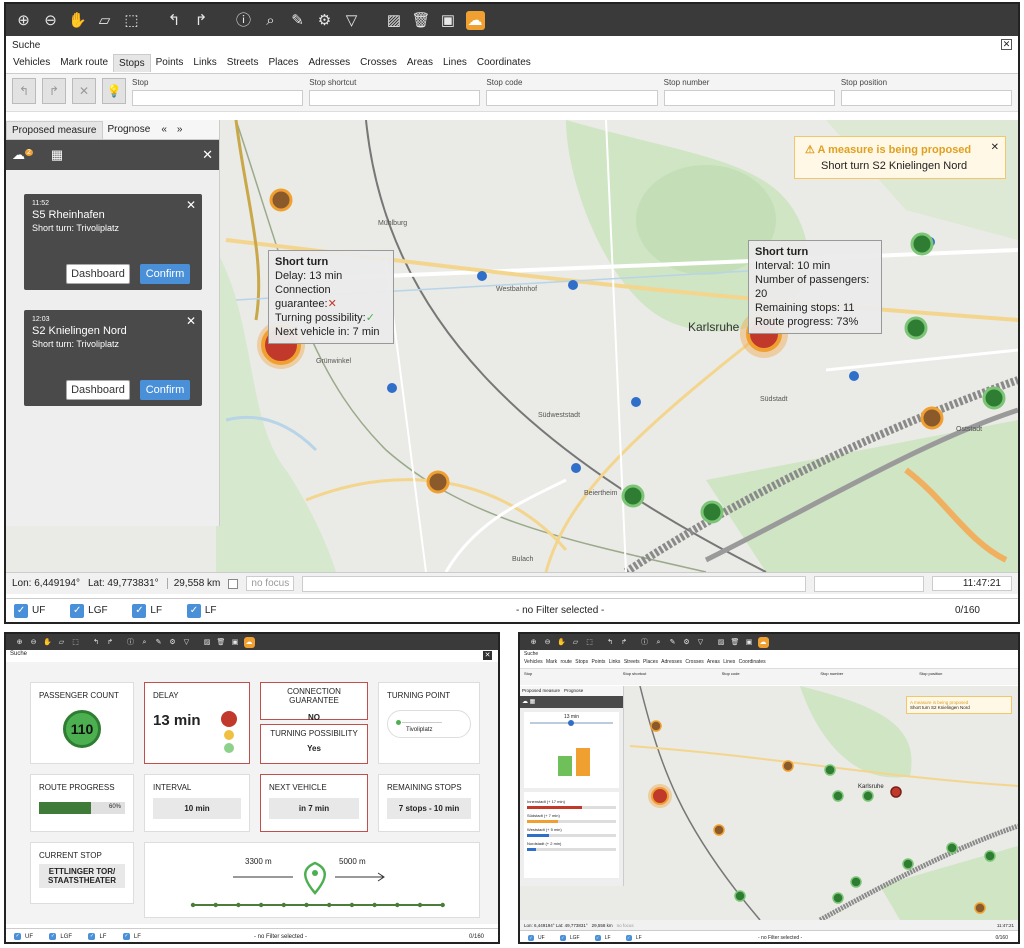  I want to click on gear-icon: ⚙, so click(172, 642).